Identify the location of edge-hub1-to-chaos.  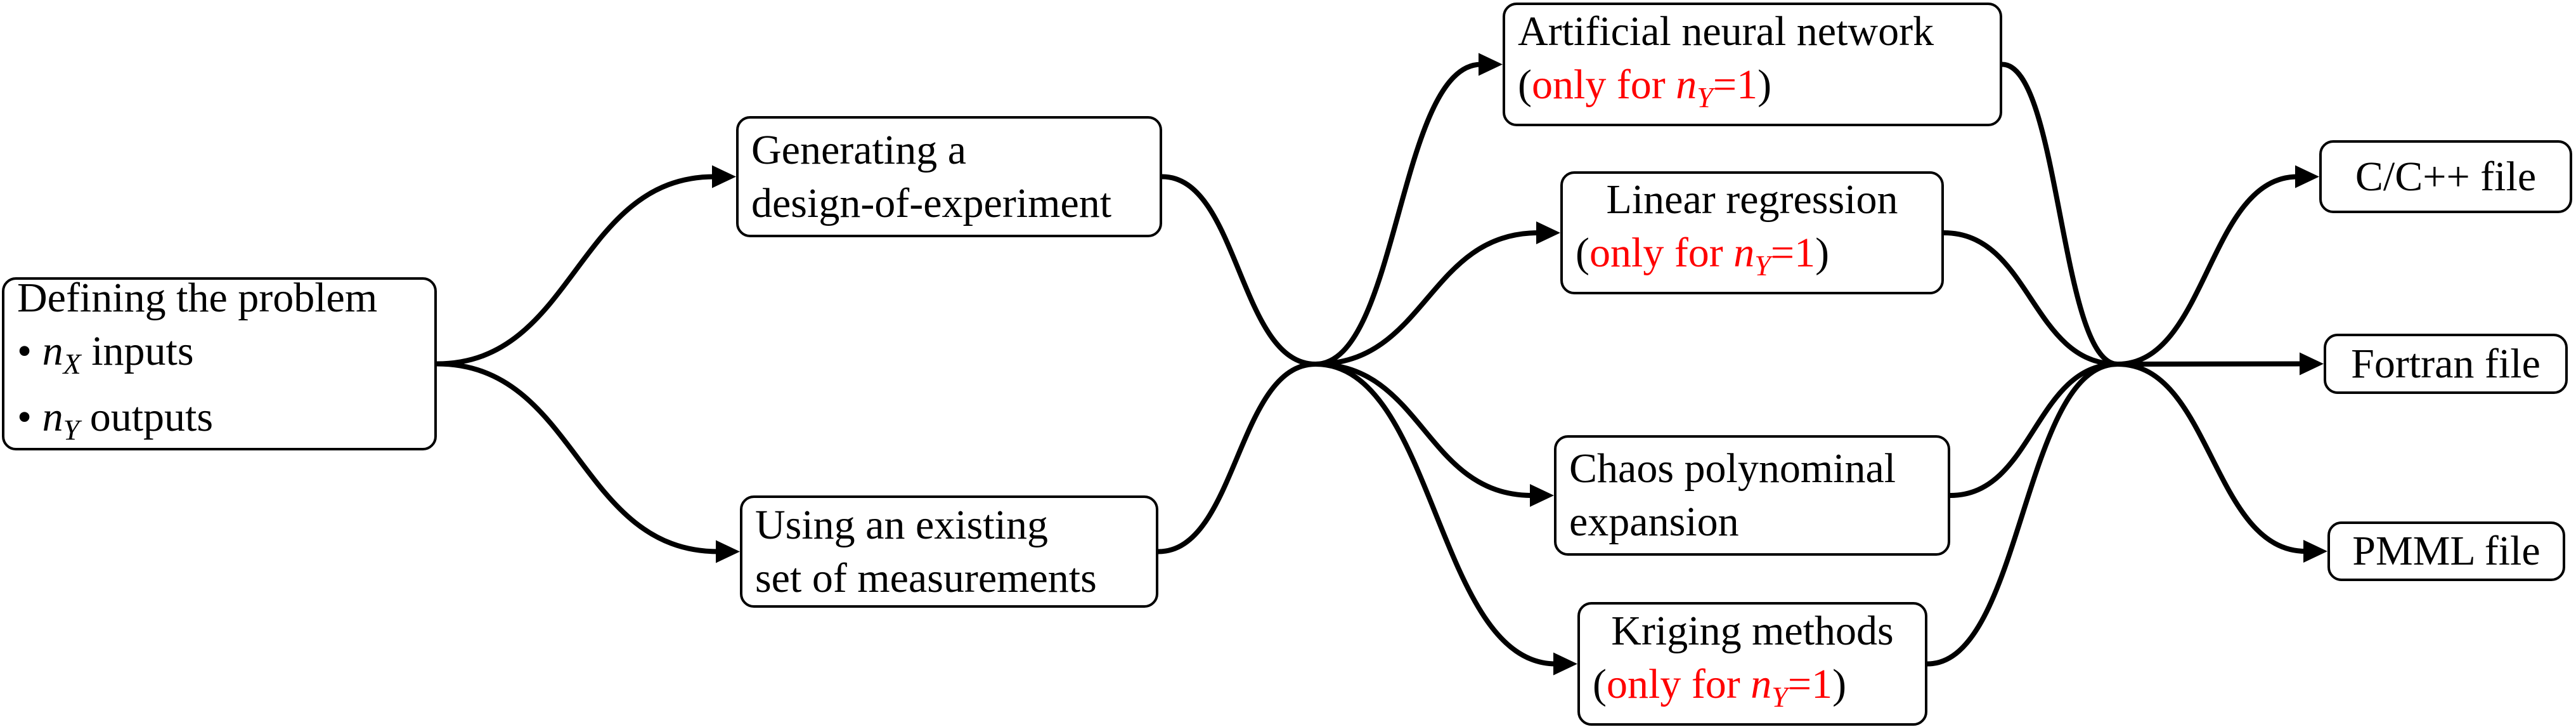
(1424, 430).